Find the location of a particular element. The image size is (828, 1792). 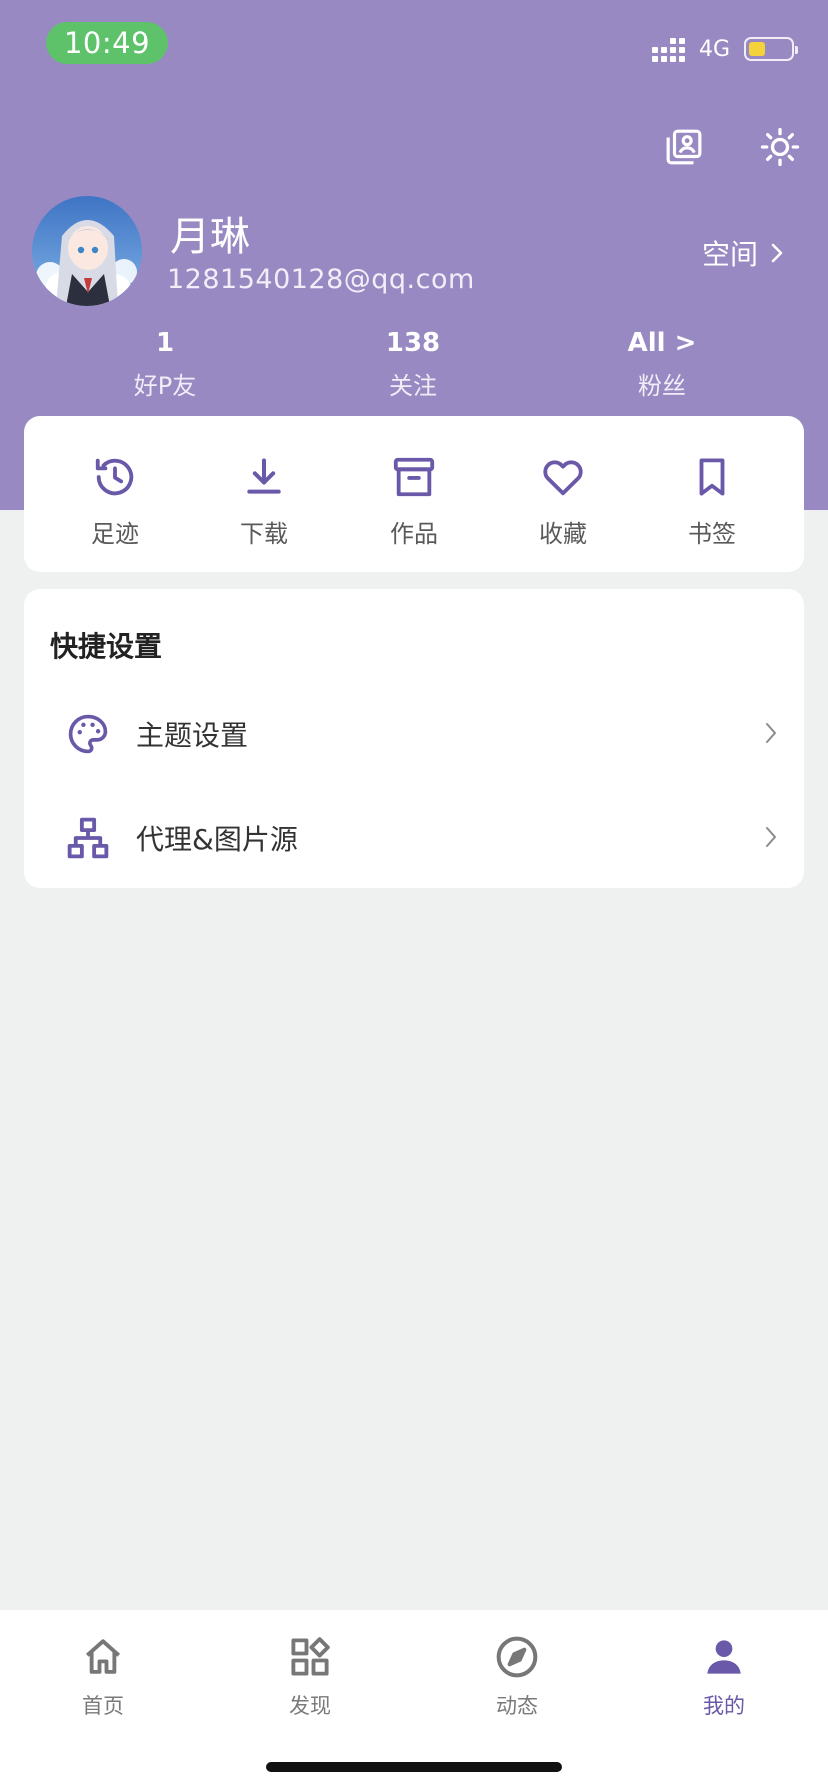

archive-icon is located at coordinates (414, 477).